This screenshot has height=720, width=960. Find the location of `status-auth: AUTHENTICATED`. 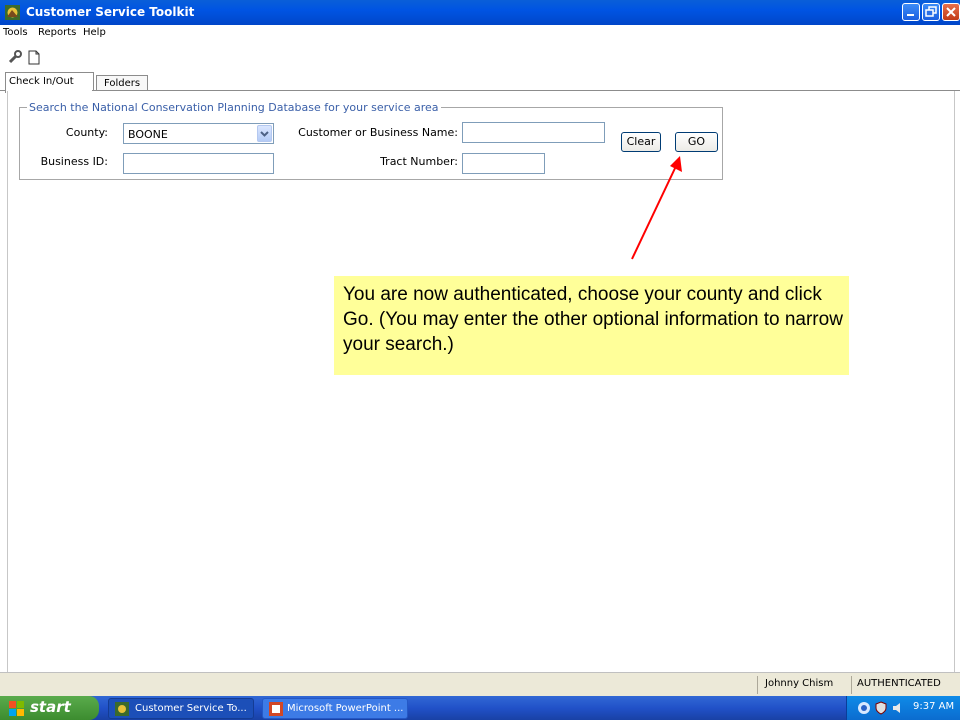

status-auth: AUTHENTICATED is located at coordinates (899, 683).